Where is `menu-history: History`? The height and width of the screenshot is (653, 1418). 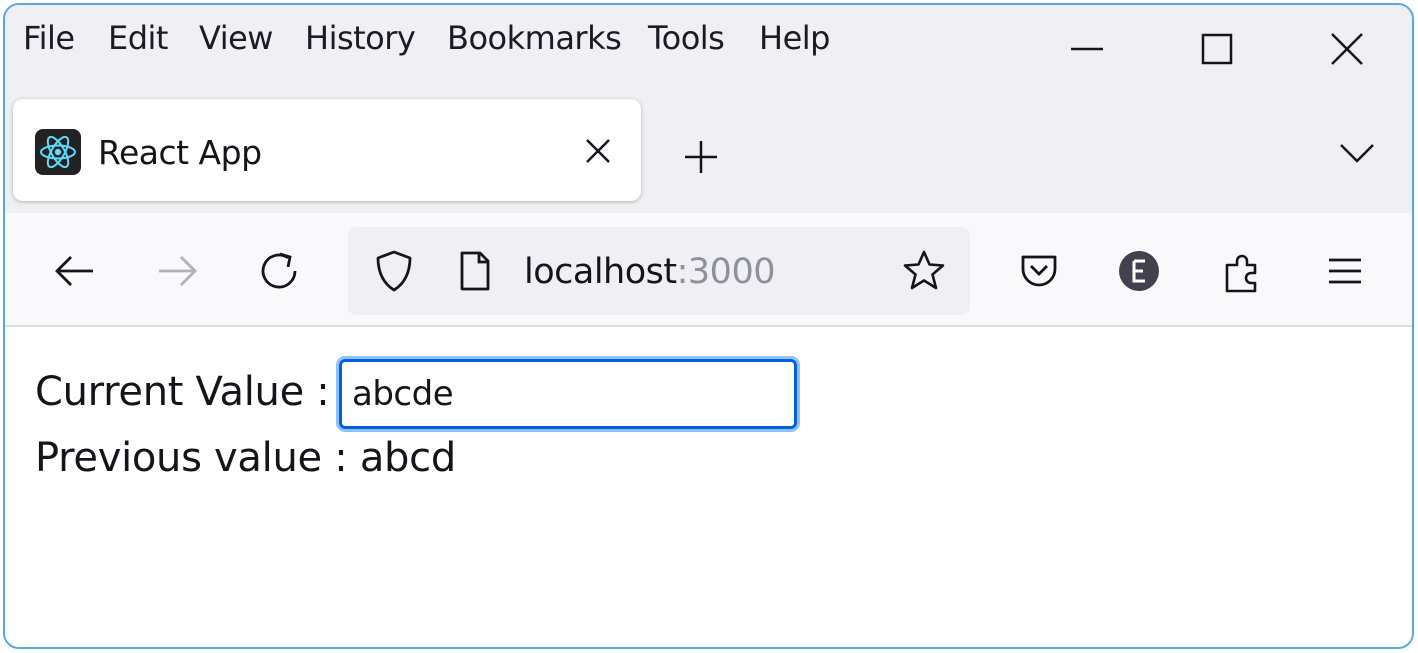 menu-history: History is located at coordinates (360, 38).